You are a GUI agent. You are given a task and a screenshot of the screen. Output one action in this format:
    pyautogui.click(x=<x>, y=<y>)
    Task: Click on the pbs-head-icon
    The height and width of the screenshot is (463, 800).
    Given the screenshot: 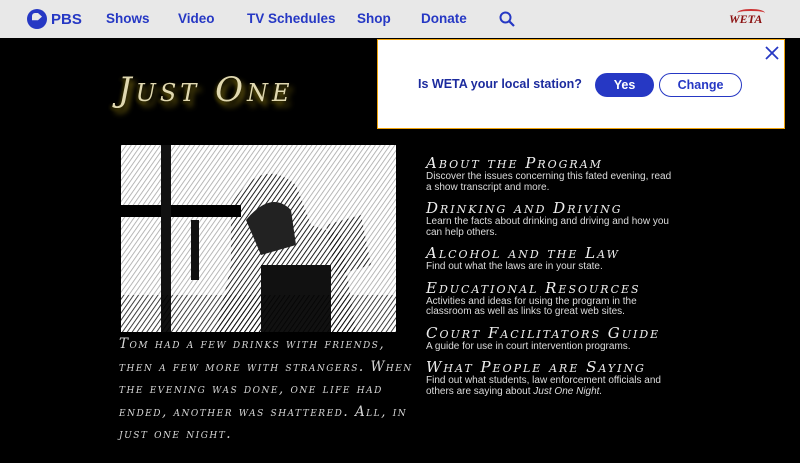 What is the action you would take?
    pyautogui.click(x=37, y=19)
    